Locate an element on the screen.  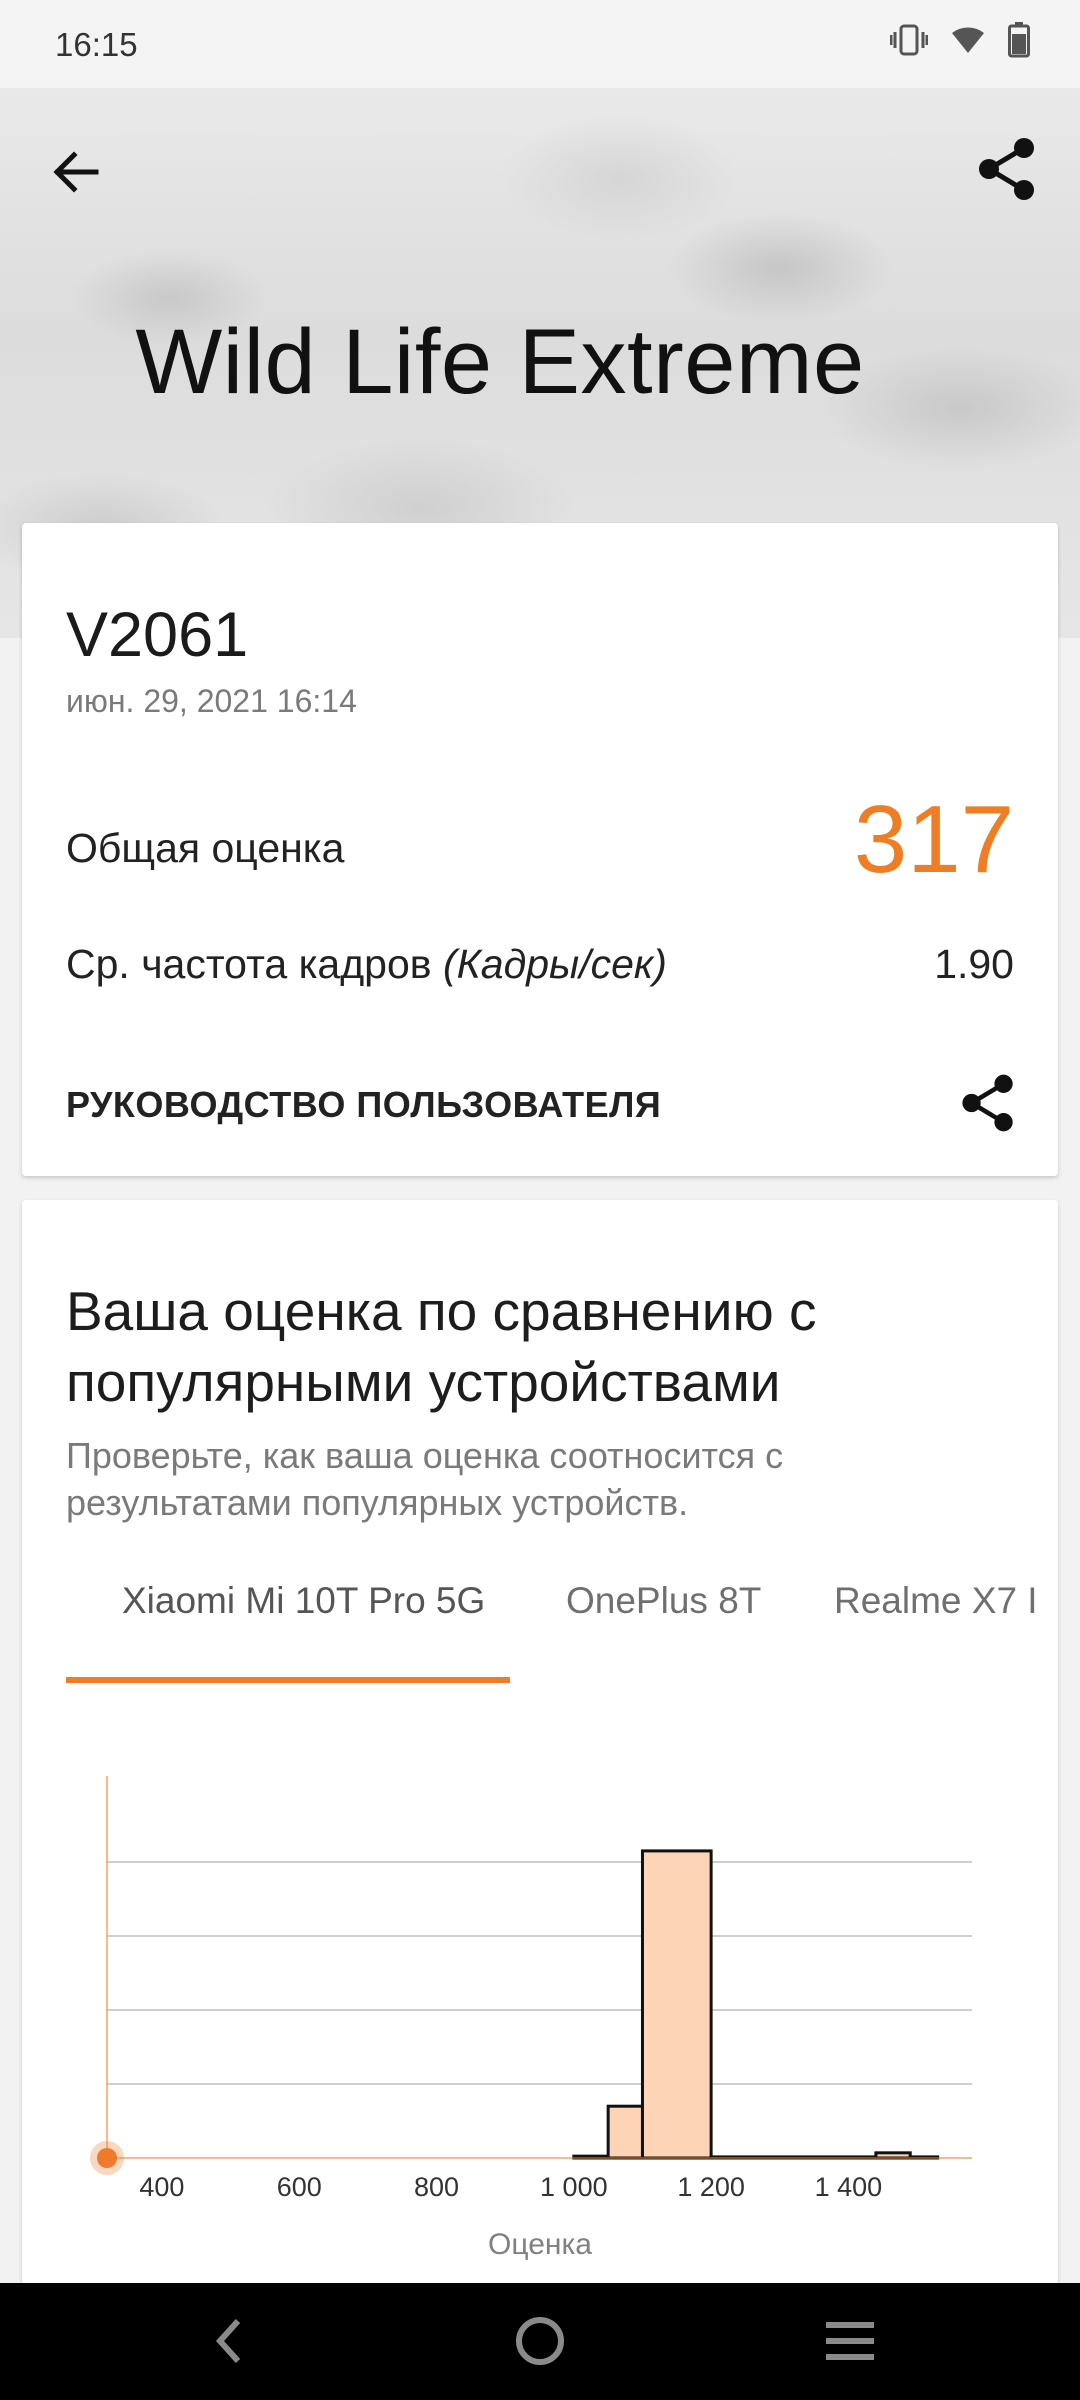
chart-x-tick-label: 1 000 is located at coordinates (574, 2187).